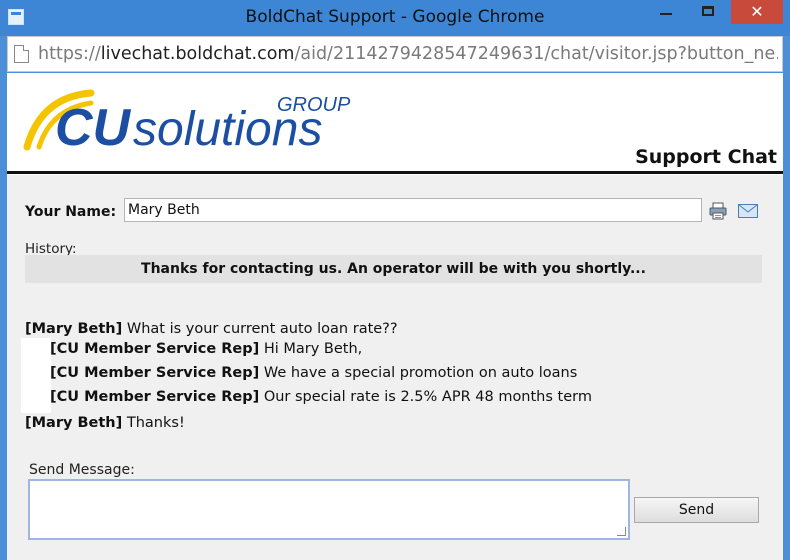 Image resolution: width=790 pixels, height=560 pixels. What do you see at coordinates (706, 157) in the screenshot?
I see `page-title: Support Chat` at bounding box center [706, 157].